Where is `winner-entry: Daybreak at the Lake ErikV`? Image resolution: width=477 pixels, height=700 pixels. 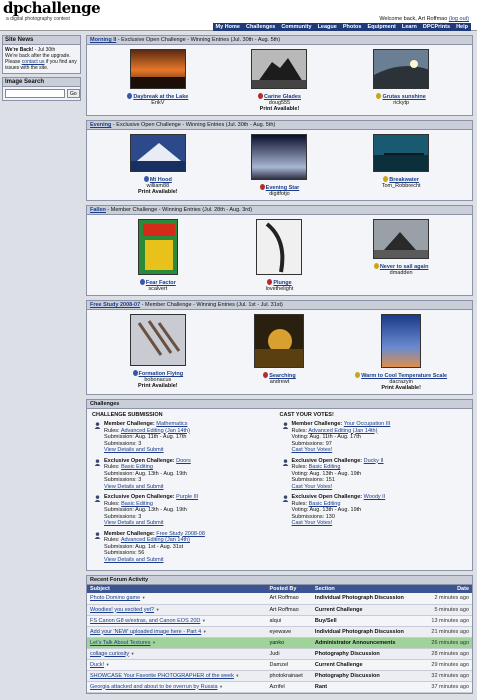 winner-entry: Daybreak at the Lake ErikV is located at coordinates (158, 80).